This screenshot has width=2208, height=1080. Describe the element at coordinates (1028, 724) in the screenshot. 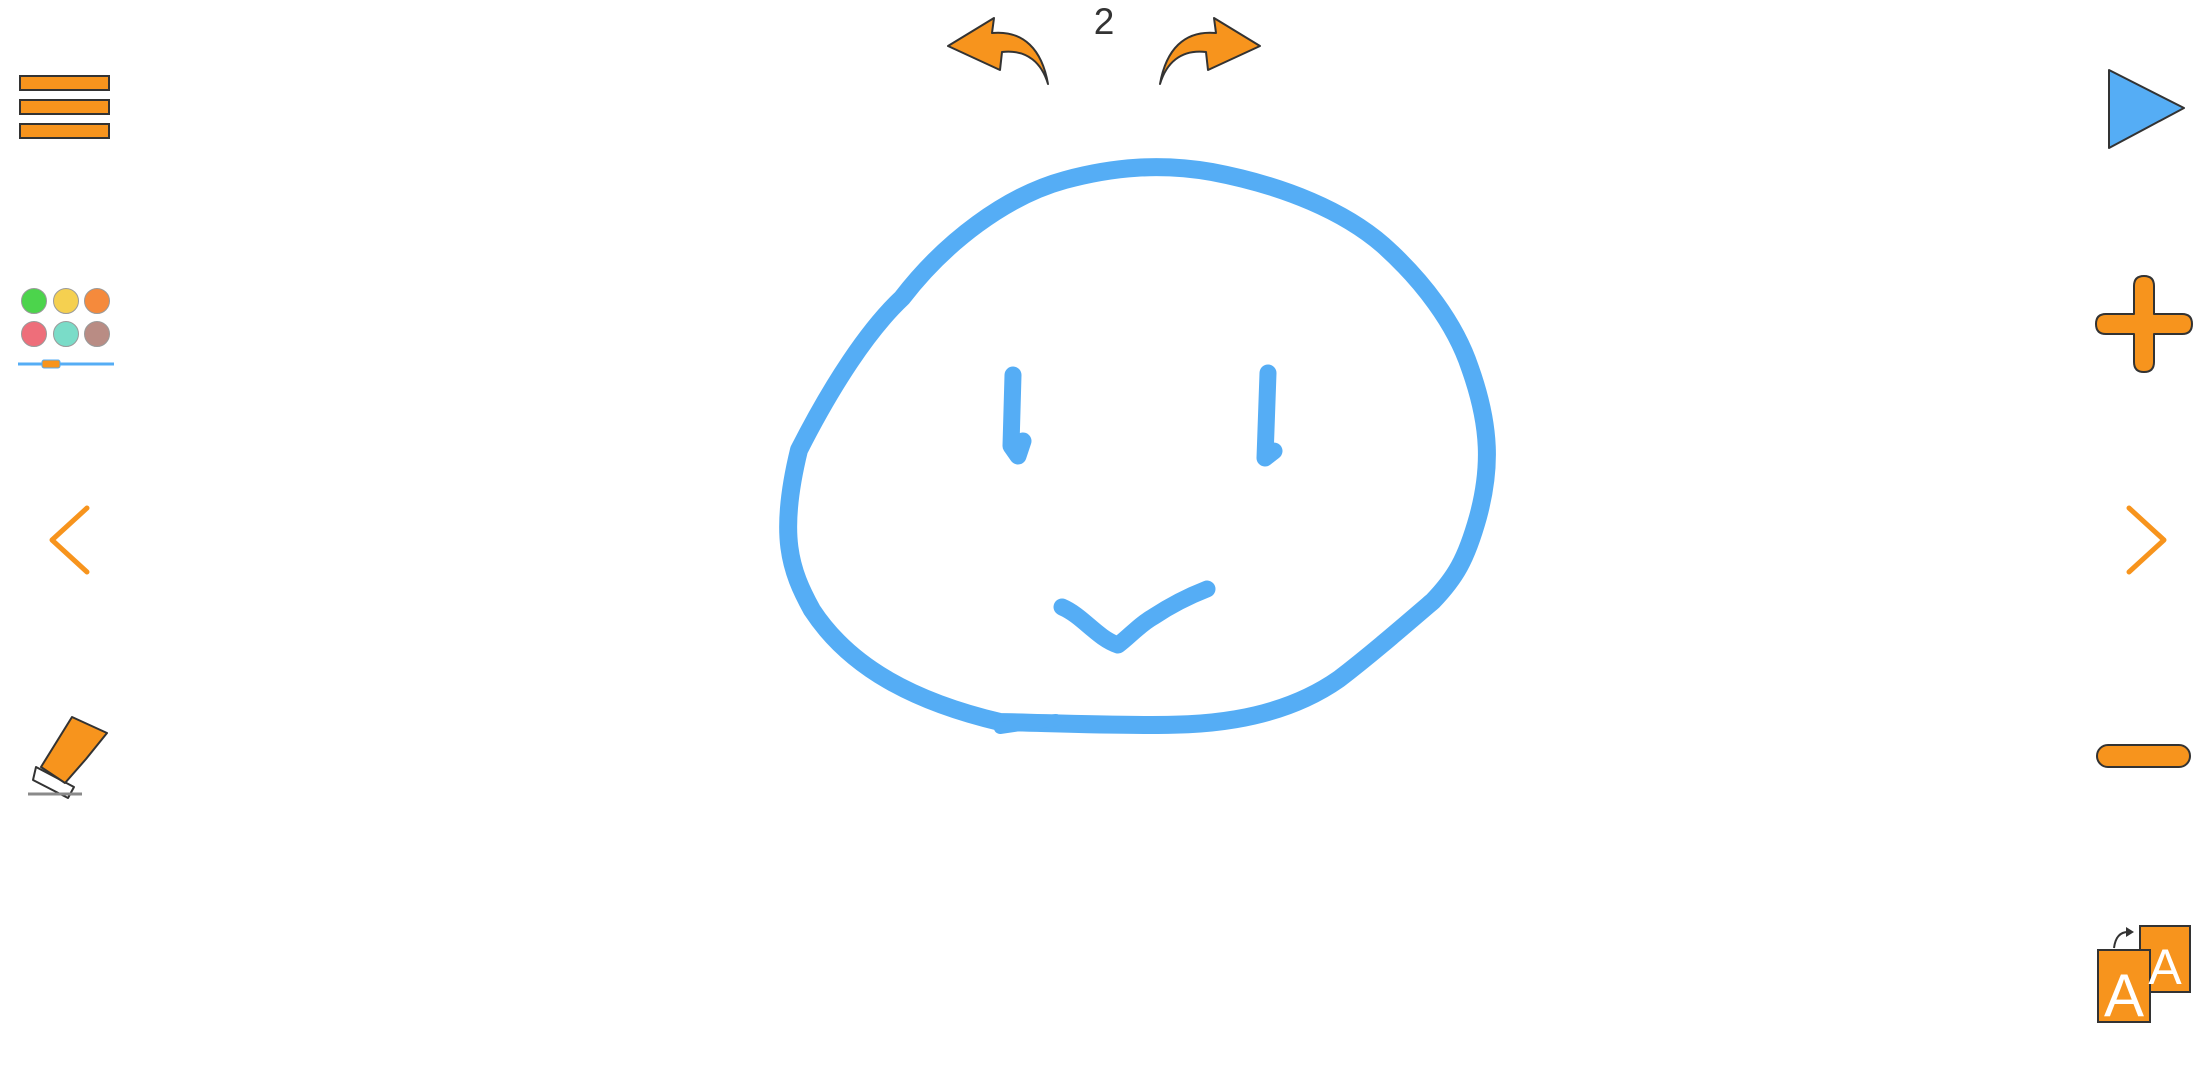

I see `face-outline-tail-stroke` at that location.